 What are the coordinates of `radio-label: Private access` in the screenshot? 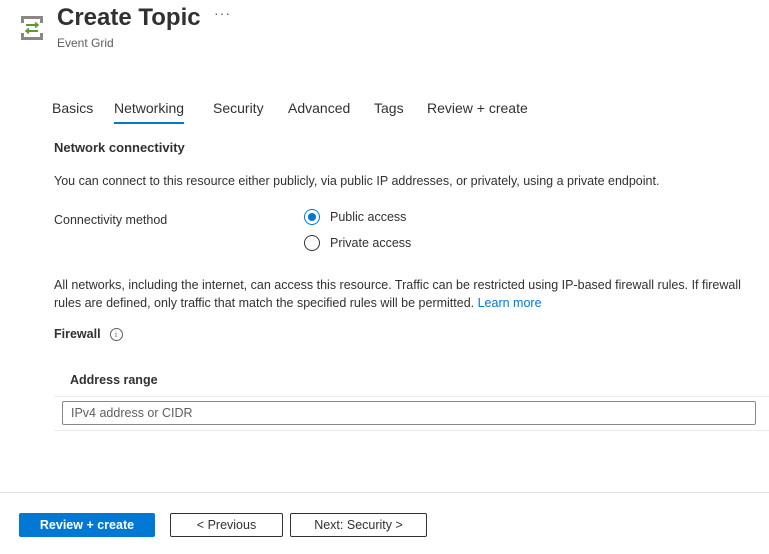 It's located at (371, 243).